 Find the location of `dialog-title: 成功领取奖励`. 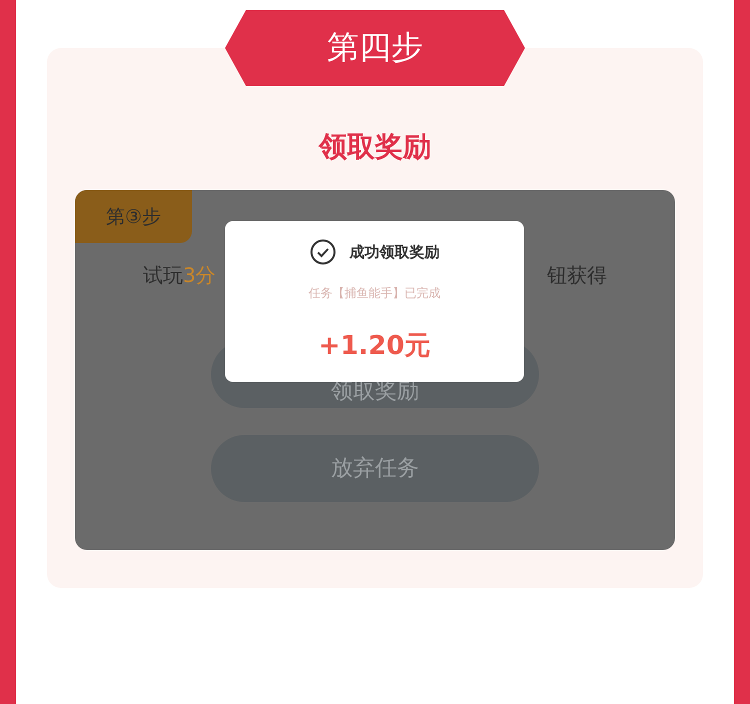

dialog-title: 成功领取奖励 is located at coordinates (395, 252).